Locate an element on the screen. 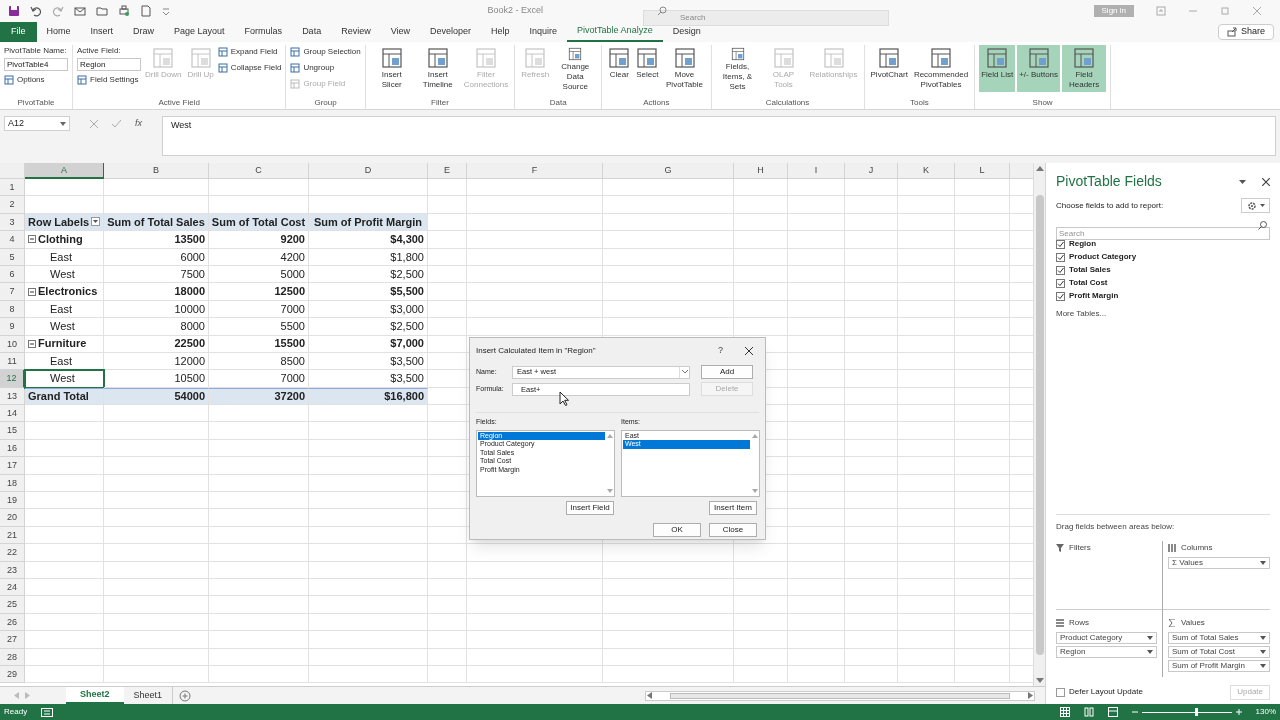 The width and height of the screenshot is (1280, 720). ribbon-button: +/- Buttons is located at coordinates (1039, 68).